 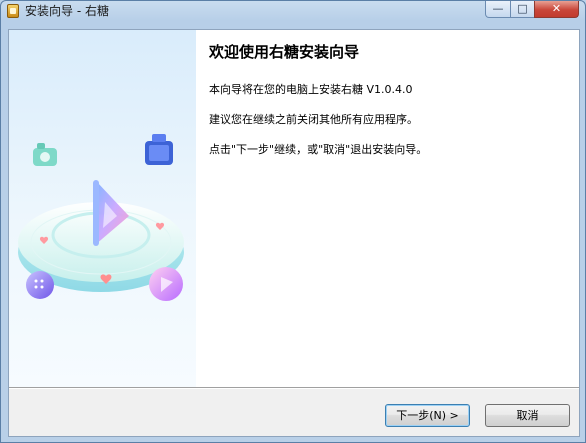 I want to click on pink-sphere-icon, so click(x=166, y=284).